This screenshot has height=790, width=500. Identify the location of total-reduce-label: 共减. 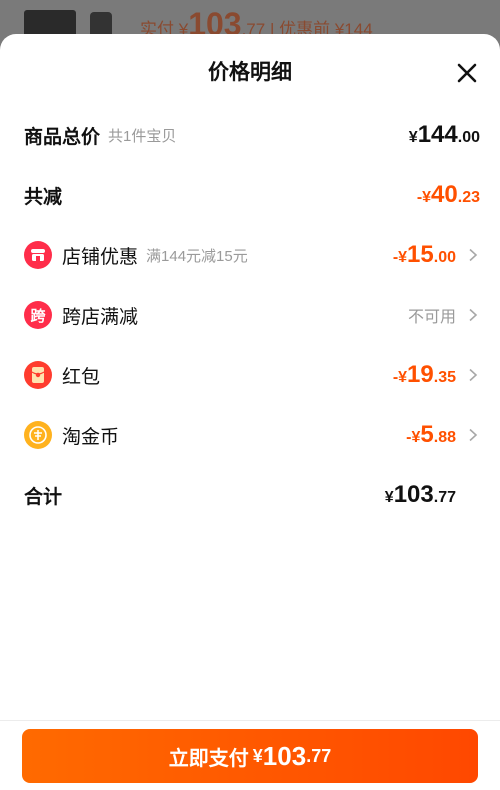
(43, 197).